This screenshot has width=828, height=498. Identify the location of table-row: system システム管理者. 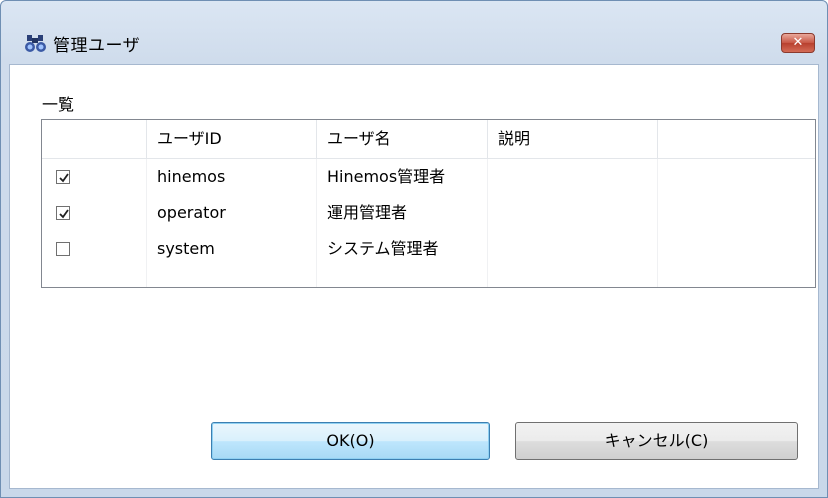
(428, 249).